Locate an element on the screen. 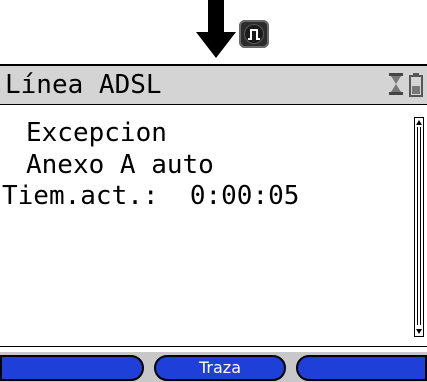 This screenshot has height=382, width=427. title-bar: Línea ADSL is located at coordinates (213, 85).